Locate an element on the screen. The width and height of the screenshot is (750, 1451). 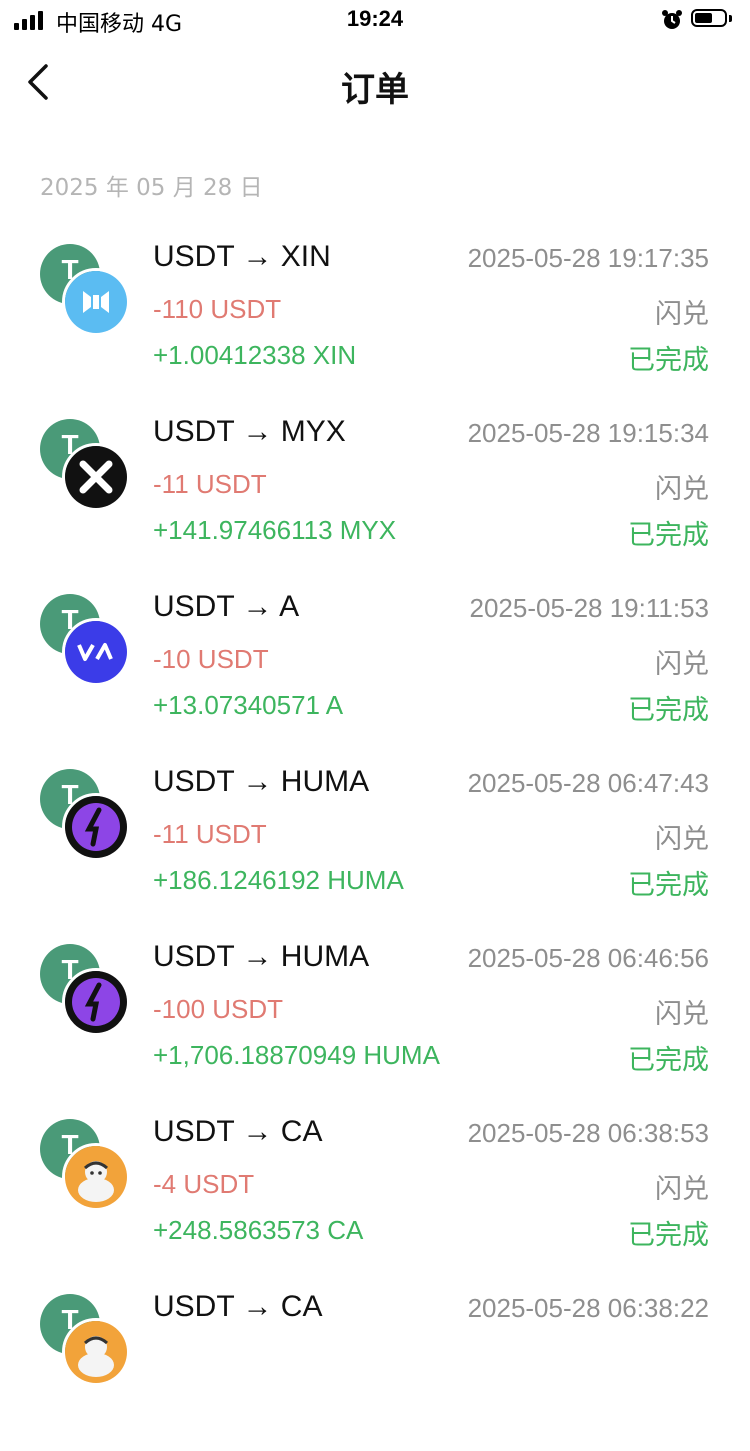
order-time: 2025-05-28 06:46:56 is located at coordinates (588, 958).